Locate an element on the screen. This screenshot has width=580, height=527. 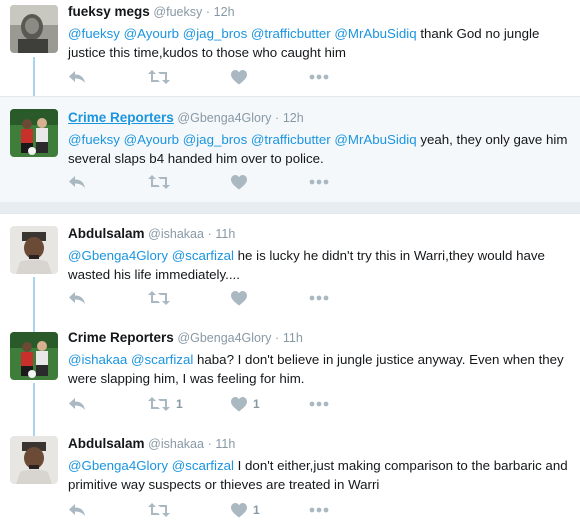
mention-link: @ishakaa is located at coordinates (99, 359).